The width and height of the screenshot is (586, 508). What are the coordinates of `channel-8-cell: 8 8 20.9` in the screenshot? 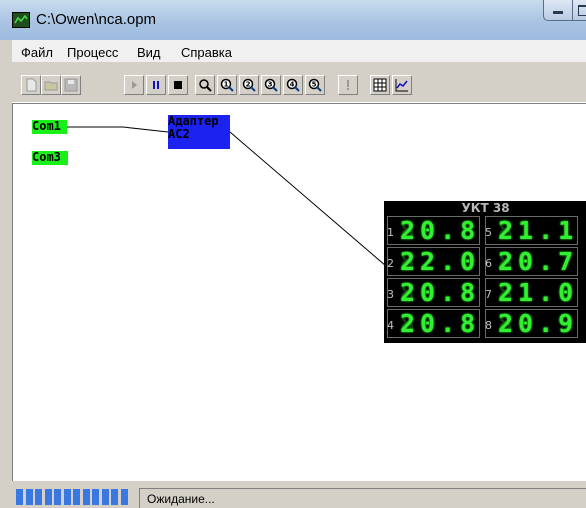 It's located at (531, 323).